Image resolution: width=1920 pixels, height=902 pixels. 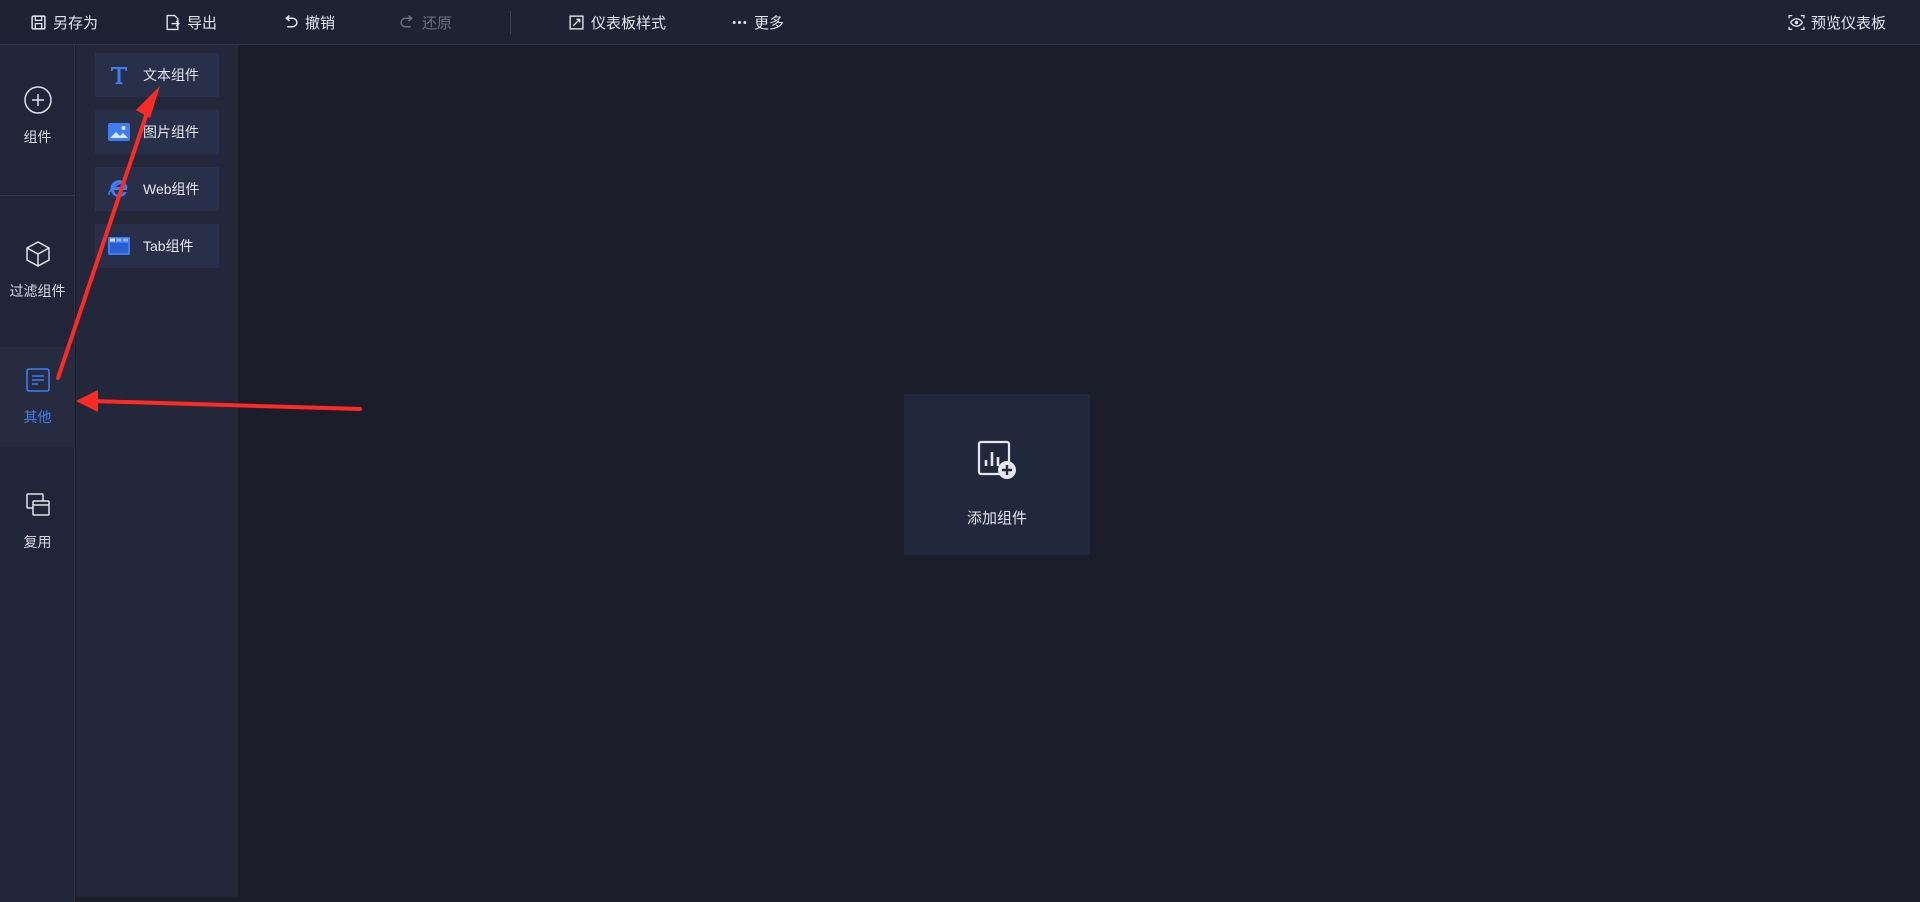 I want to click on text-t-icon, so click(x=119, y=75).